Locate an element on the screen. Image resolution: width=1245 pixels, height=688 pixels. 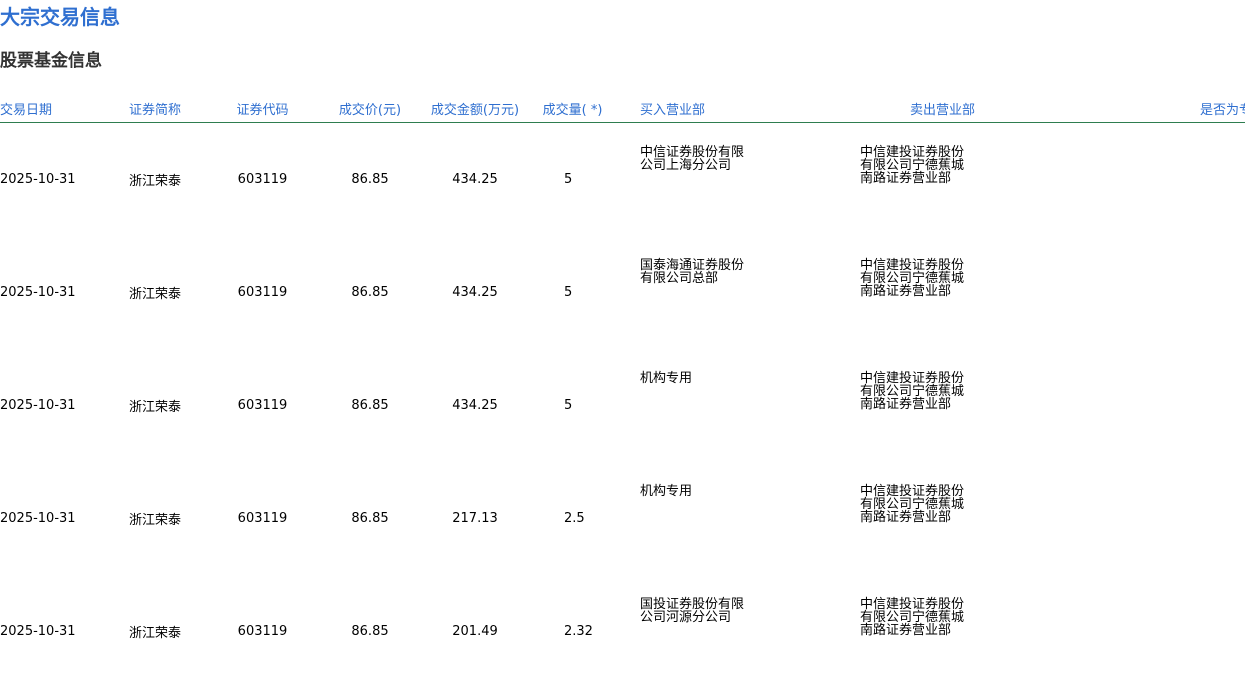
header-spacer is located at coordinates (1075, 108).